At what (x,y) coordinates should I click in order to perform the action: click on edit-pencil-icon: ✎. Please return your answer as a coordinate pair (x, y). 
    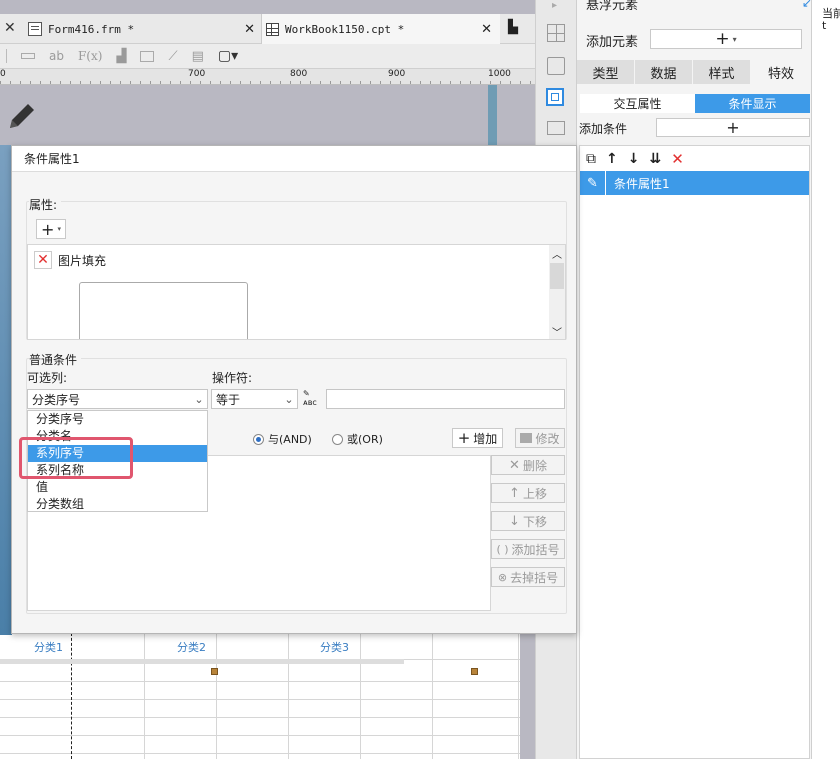
    Looking at the image, I should click on (593, 183).